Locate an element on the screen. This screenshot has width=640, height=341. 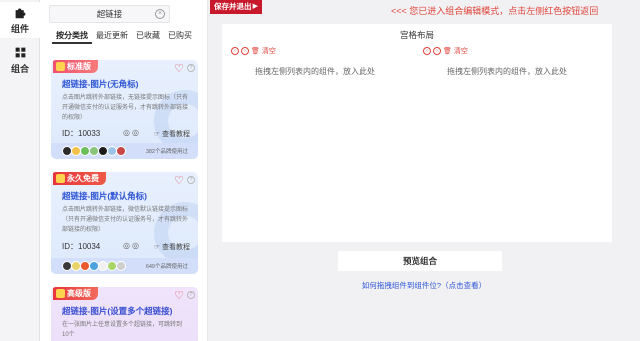
play-arrow-icon: ▶ is located at coordinates (255, 6).